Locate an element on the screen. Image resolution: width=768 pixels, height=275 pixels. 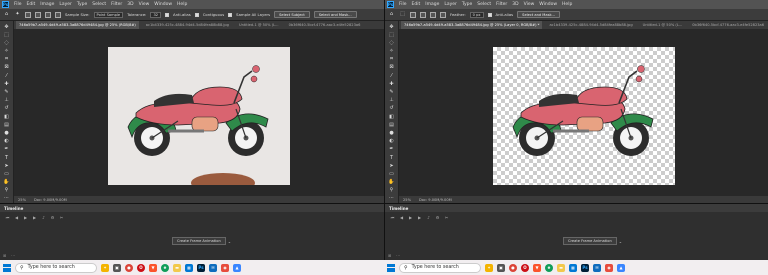
add-selection-icon is located at coordinates (423, 14).